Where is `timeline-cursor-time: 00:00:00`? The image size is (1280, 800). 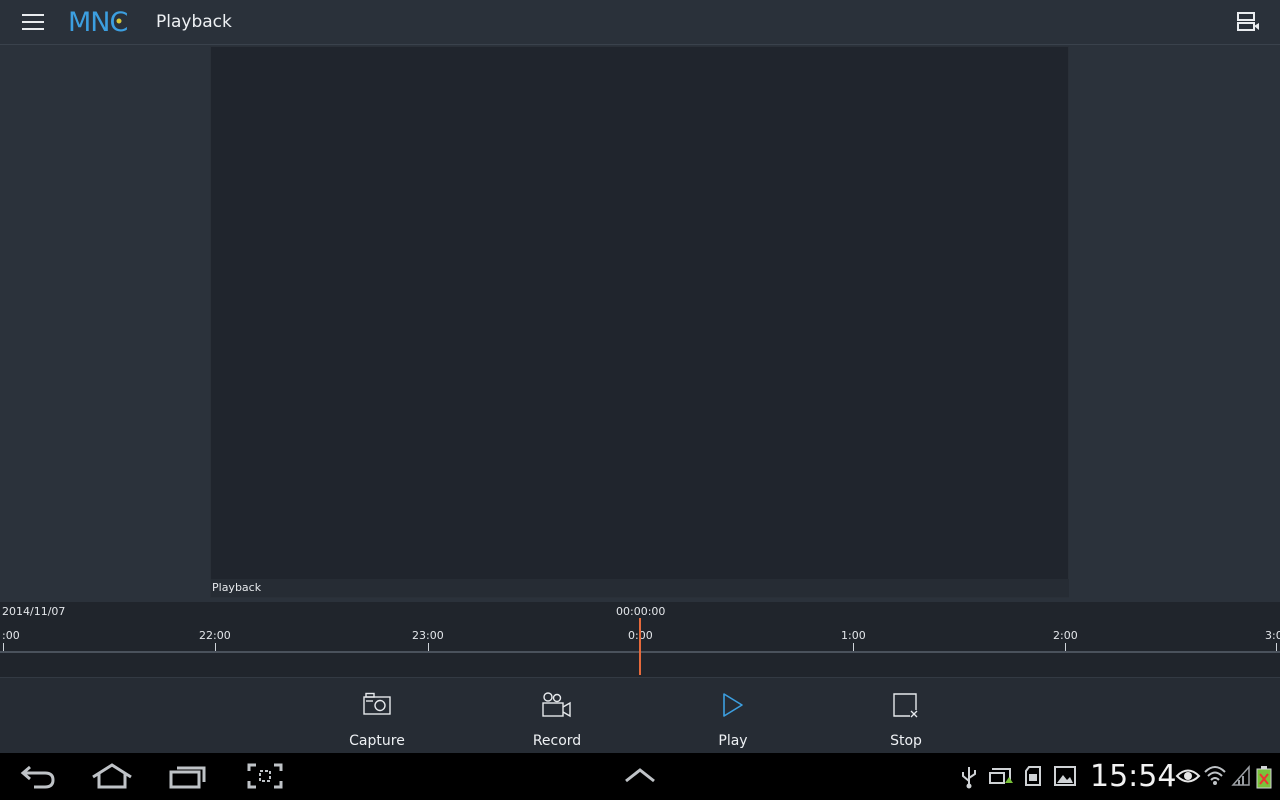 timeline-cursor-time: 00:00:00 is located at coordinates (641, 611).